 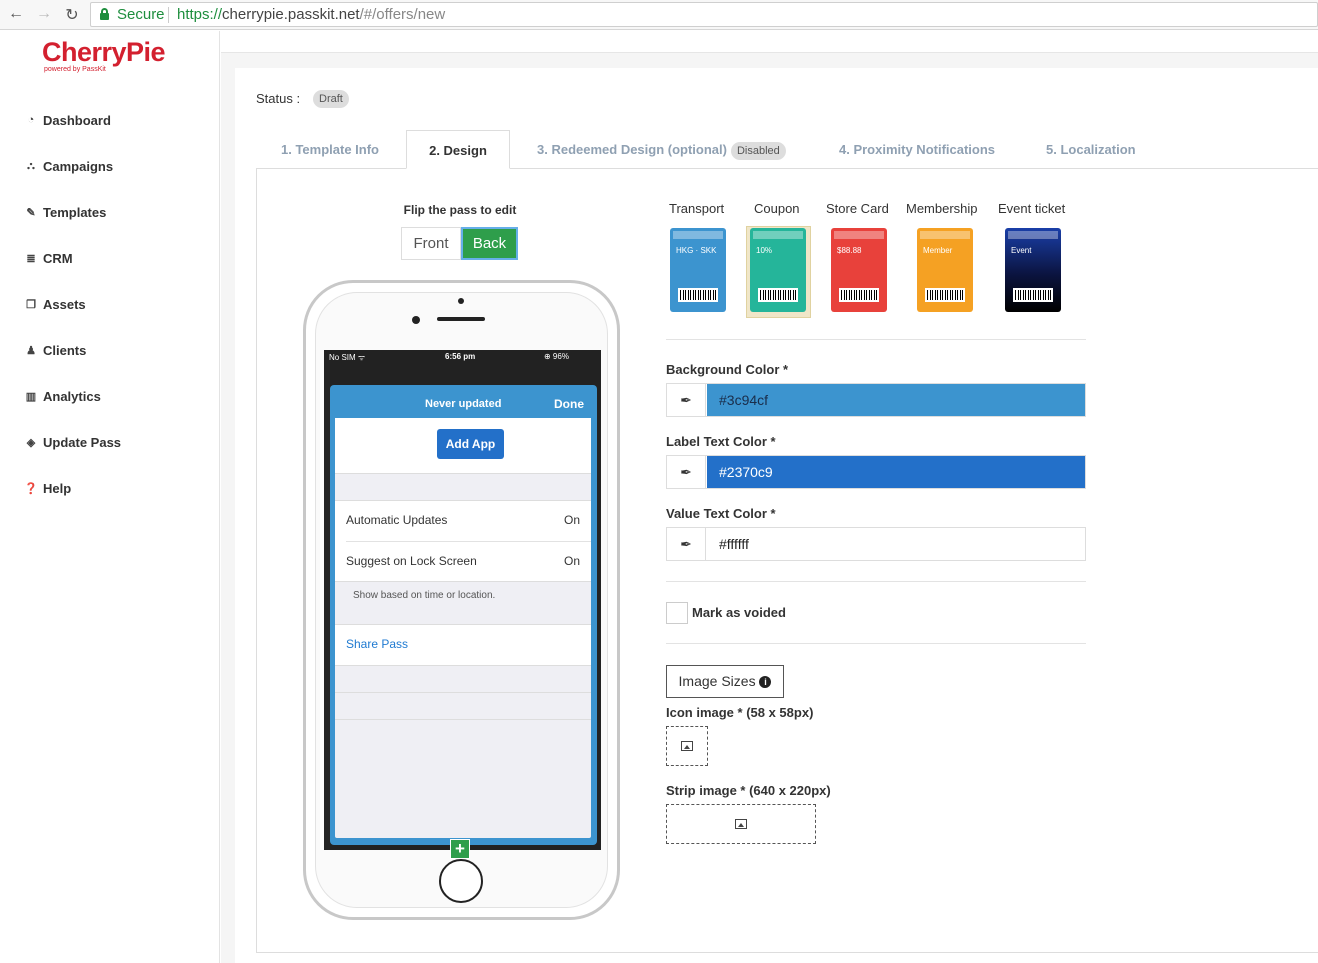 I want to click on disabled-badge: Disabled, so click(x=758, y=150).